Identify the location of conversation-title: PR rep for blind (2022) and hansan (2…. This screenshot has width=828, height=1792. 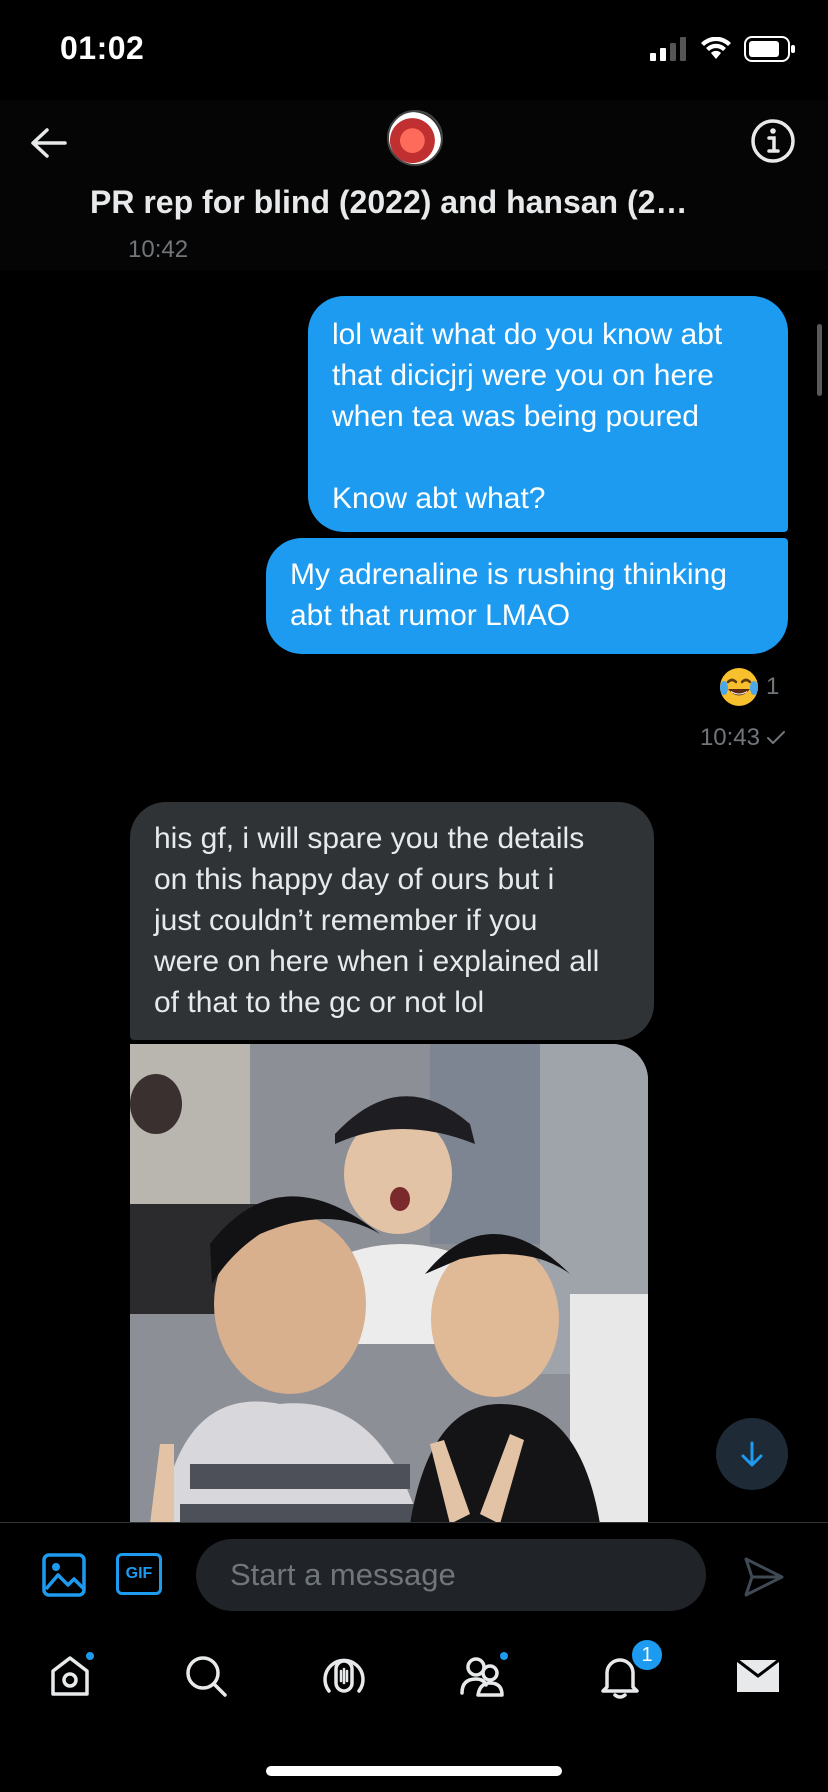
(415, 202).